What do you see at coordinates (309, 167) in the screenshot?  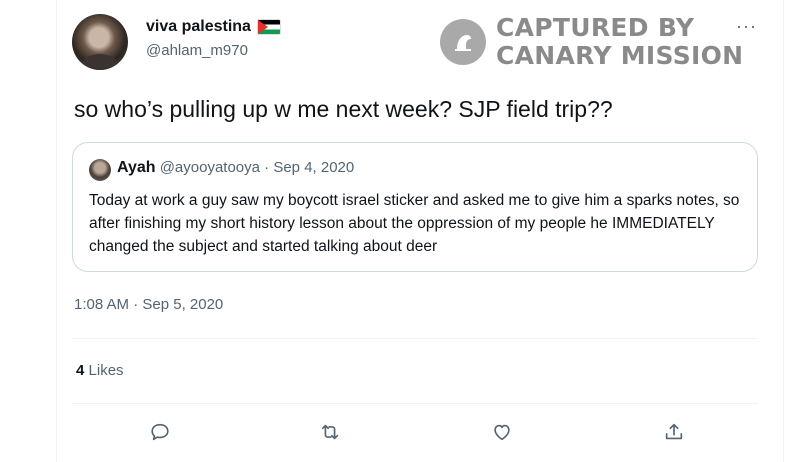 I see `quoted-date: · Sep 4, 2020` at bounding box center [309, 167].